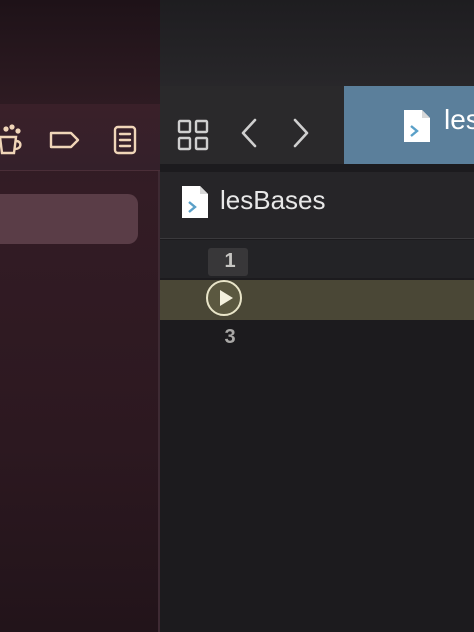  What do you see at coordinates (125, 140) in the screenshot?
I see `list-icon` at bounding box center [125, 140].